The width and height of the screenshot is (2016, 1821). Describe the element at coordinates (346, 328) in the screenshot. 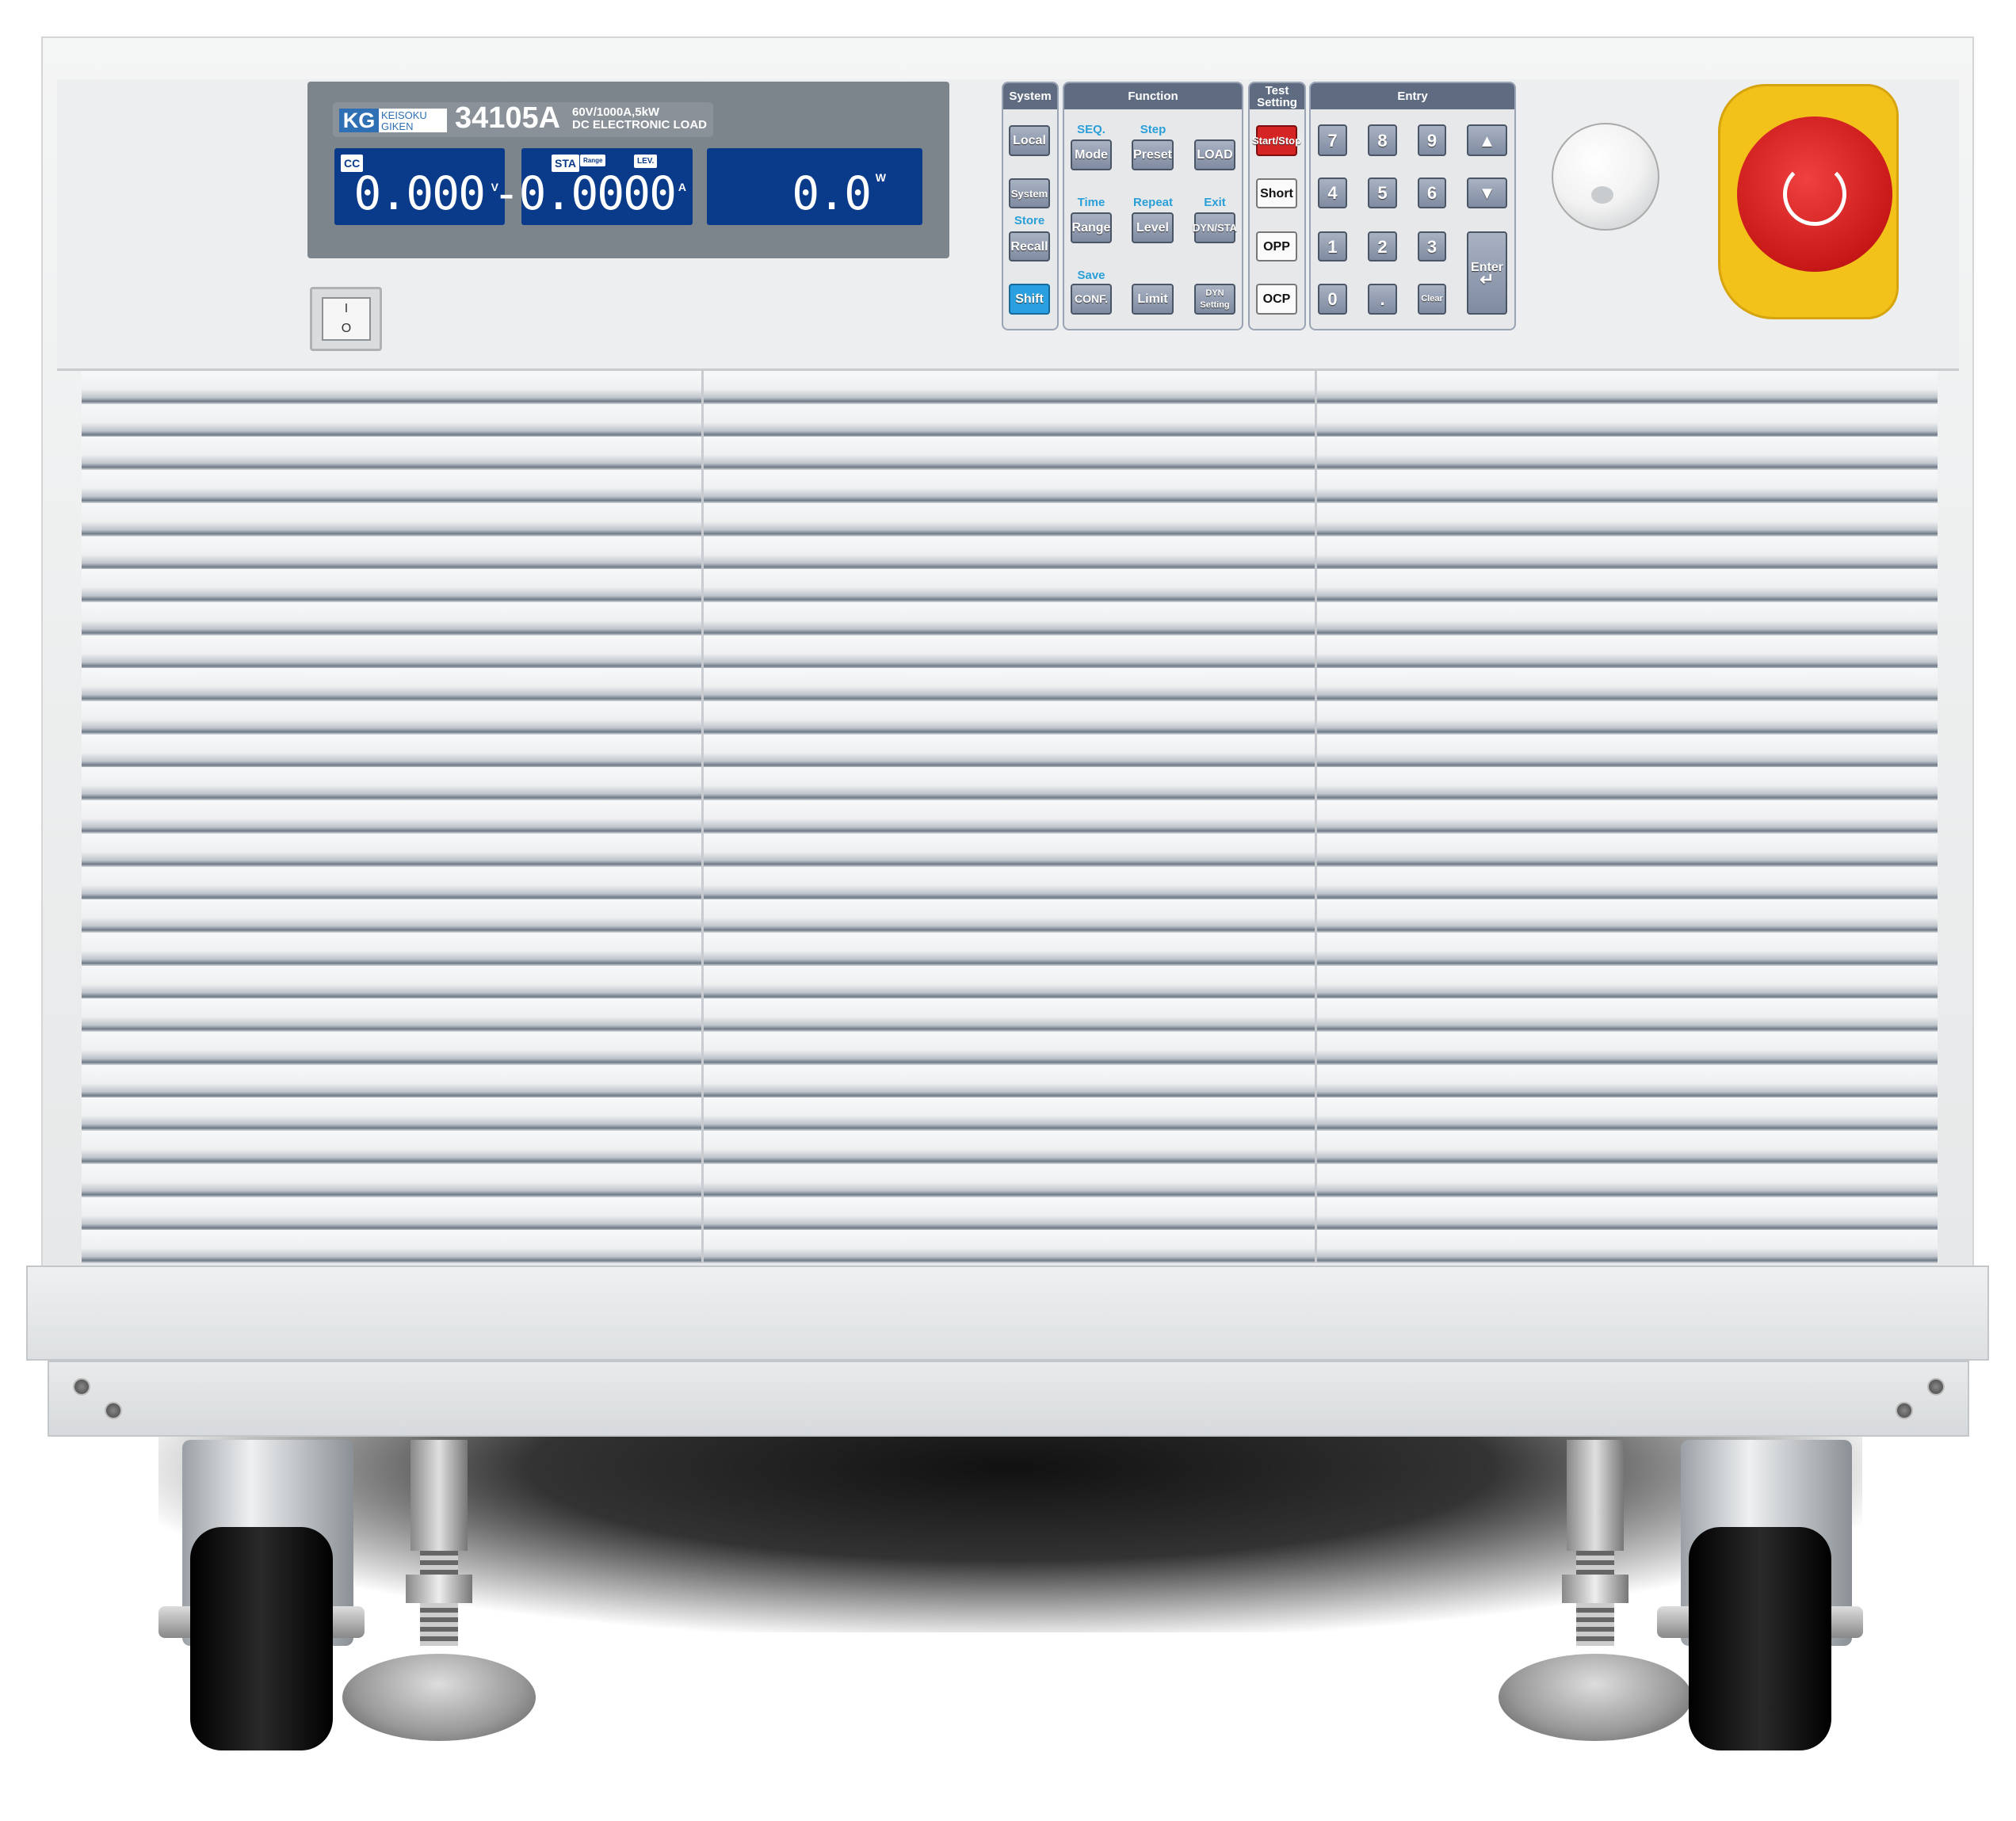

I see `power-off-symbol: O` at that location.